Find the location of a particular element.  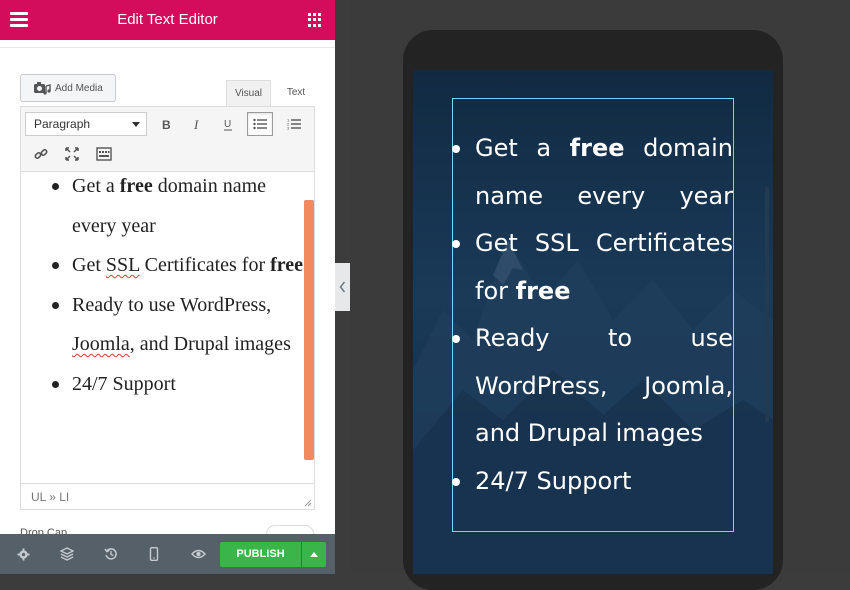

element-path: UL » LI is located at coordinates (50, 497).